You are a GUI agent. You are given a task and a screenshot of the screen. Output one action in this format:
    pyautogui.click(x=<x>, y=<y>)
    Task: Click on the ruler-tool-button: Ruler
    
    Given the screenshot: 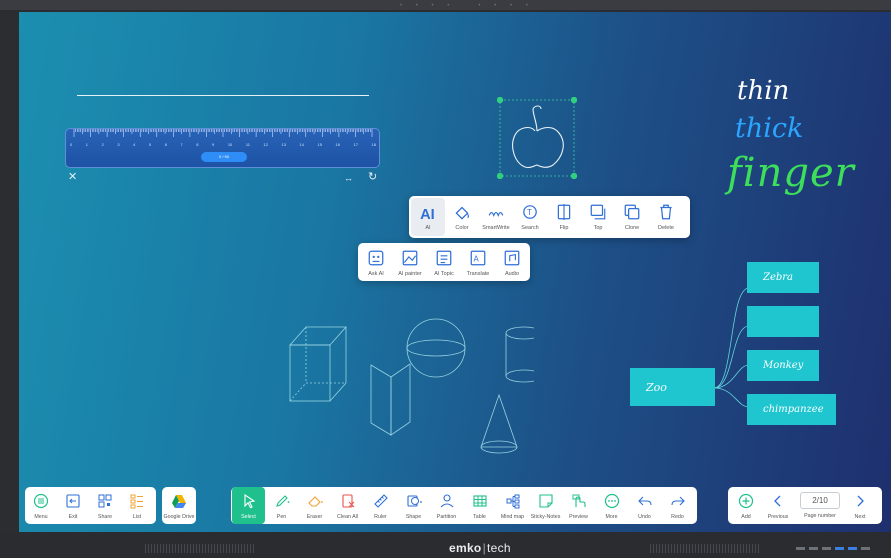 What is the action you would take?
    pyautogui.click(x=380, y=505)
    